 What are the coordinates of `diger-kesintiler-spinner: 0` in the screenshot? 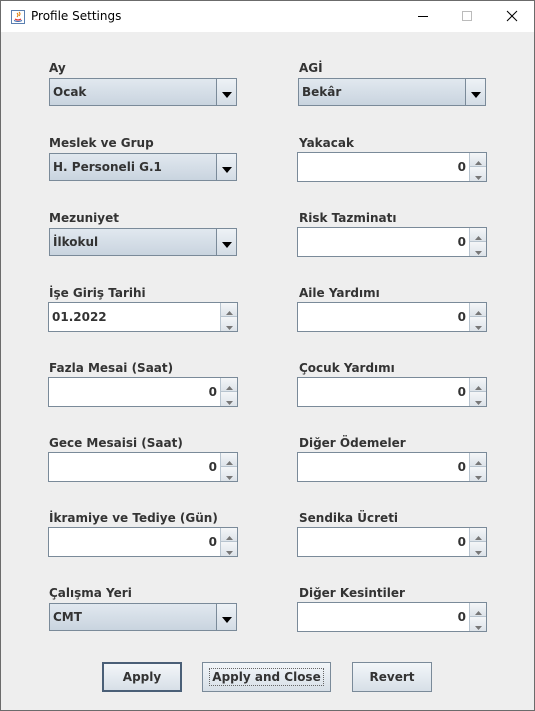 It's located at (392, 617).